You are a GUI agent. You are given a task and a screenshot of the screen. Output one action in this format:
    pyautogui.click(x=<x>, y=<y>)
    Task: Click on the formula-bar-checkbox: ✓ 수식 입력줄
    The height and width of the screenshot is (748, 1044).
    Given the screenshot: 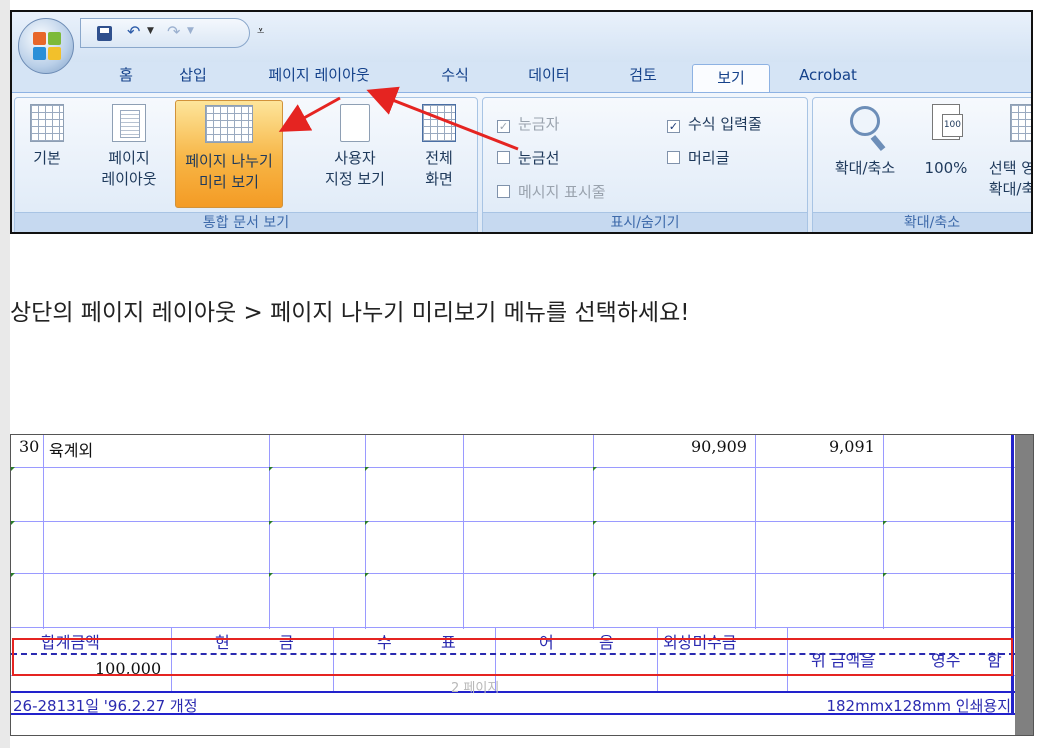 What is the action you would take?
    pyautogui.click(x=714, y=124)
    